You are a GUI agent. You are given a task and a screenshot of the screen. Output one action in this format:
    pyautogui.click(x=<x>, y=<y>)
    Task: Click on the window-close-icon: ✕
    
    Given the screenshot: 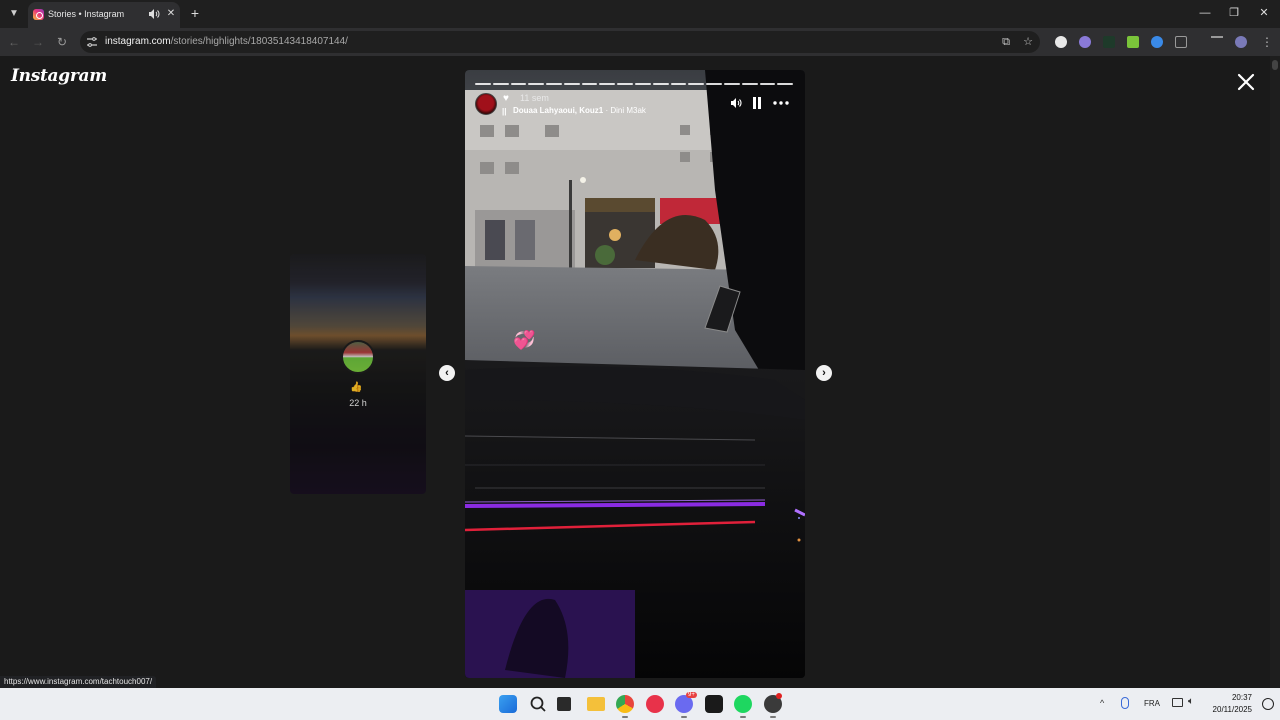 What is the action you would take?
    pyautogui.click(x=1264, y=13)
    